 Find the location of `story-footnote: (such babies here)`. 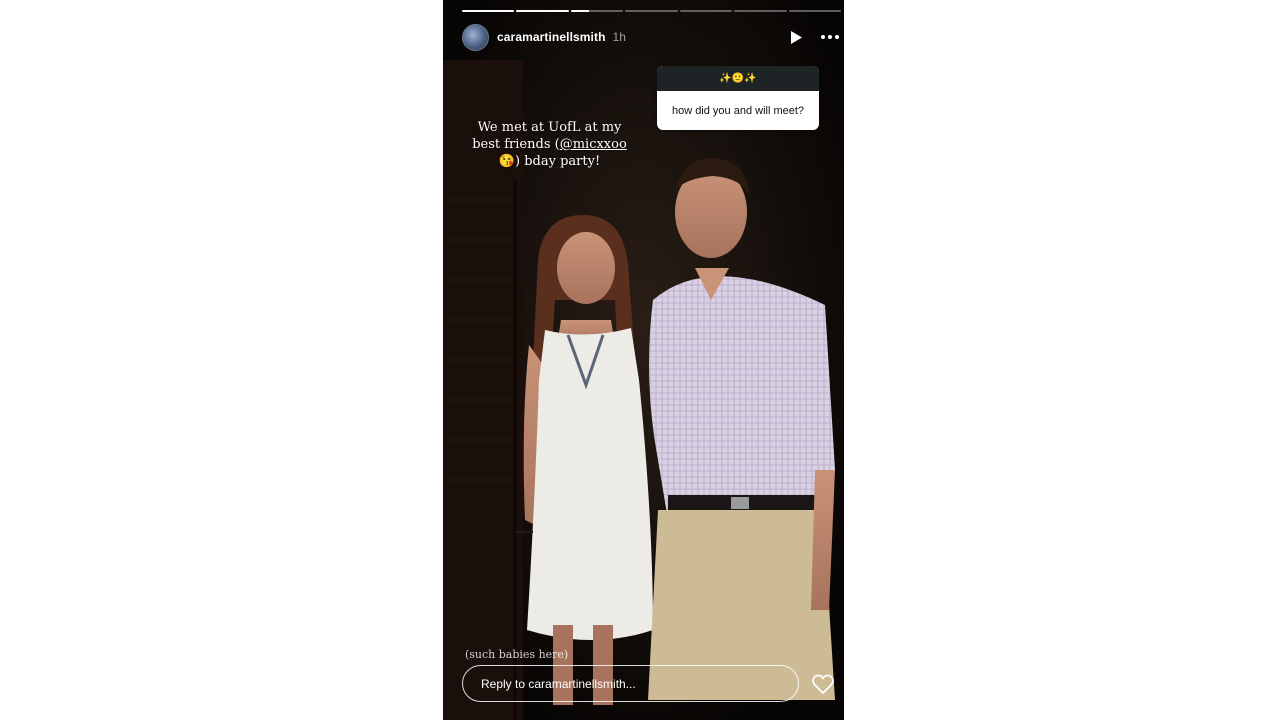

story-footnote: (such babies here) is located at coordinates (517, 654).